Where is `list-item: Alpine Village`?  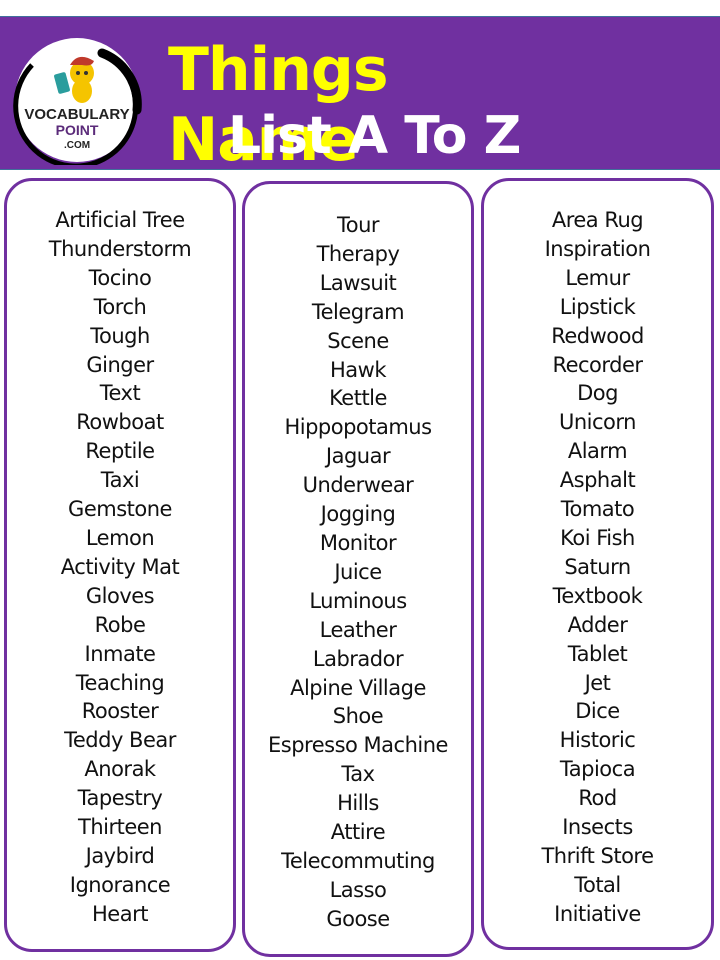 list-item: Alpine Village is located at coordinates (358, 687).